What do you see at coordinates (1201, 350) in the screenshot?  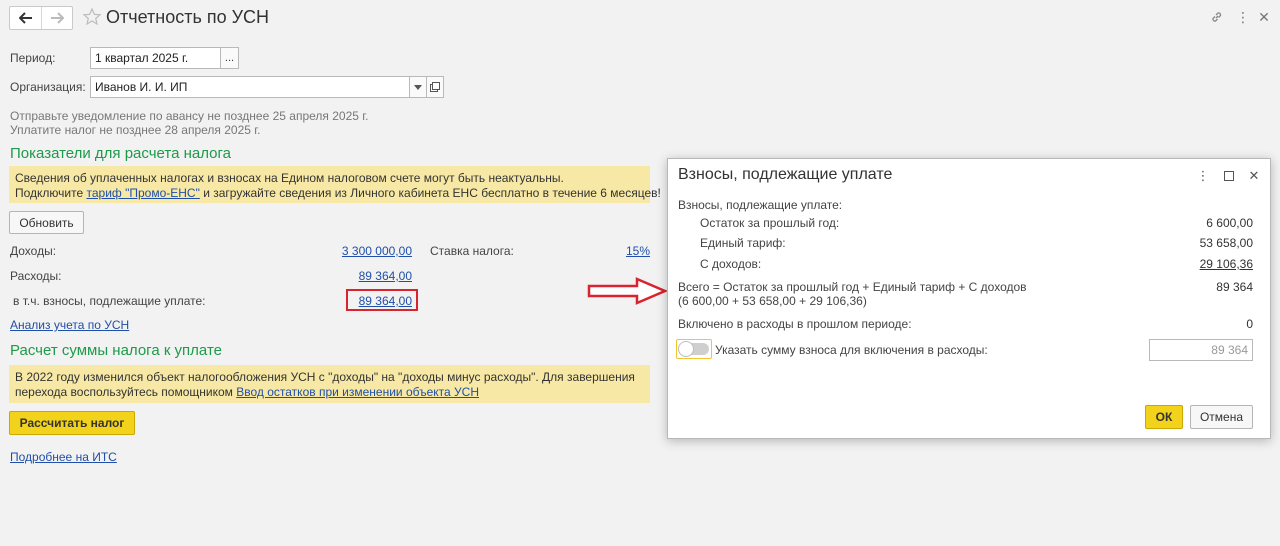 I see `amount-input: 89 364` at bounding box center [1201, 350].